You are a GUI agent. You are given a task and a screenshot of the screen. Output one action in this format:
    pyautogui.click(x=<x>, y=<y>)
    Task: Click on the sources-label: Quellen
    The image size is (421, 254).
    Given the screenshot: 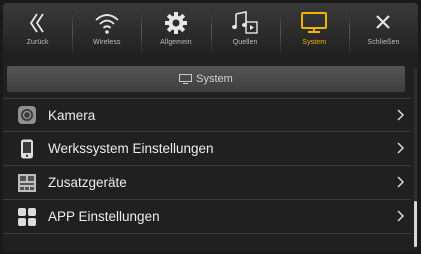 What is the action you would take?
    pyautogui.click(x=245, y=42)
    